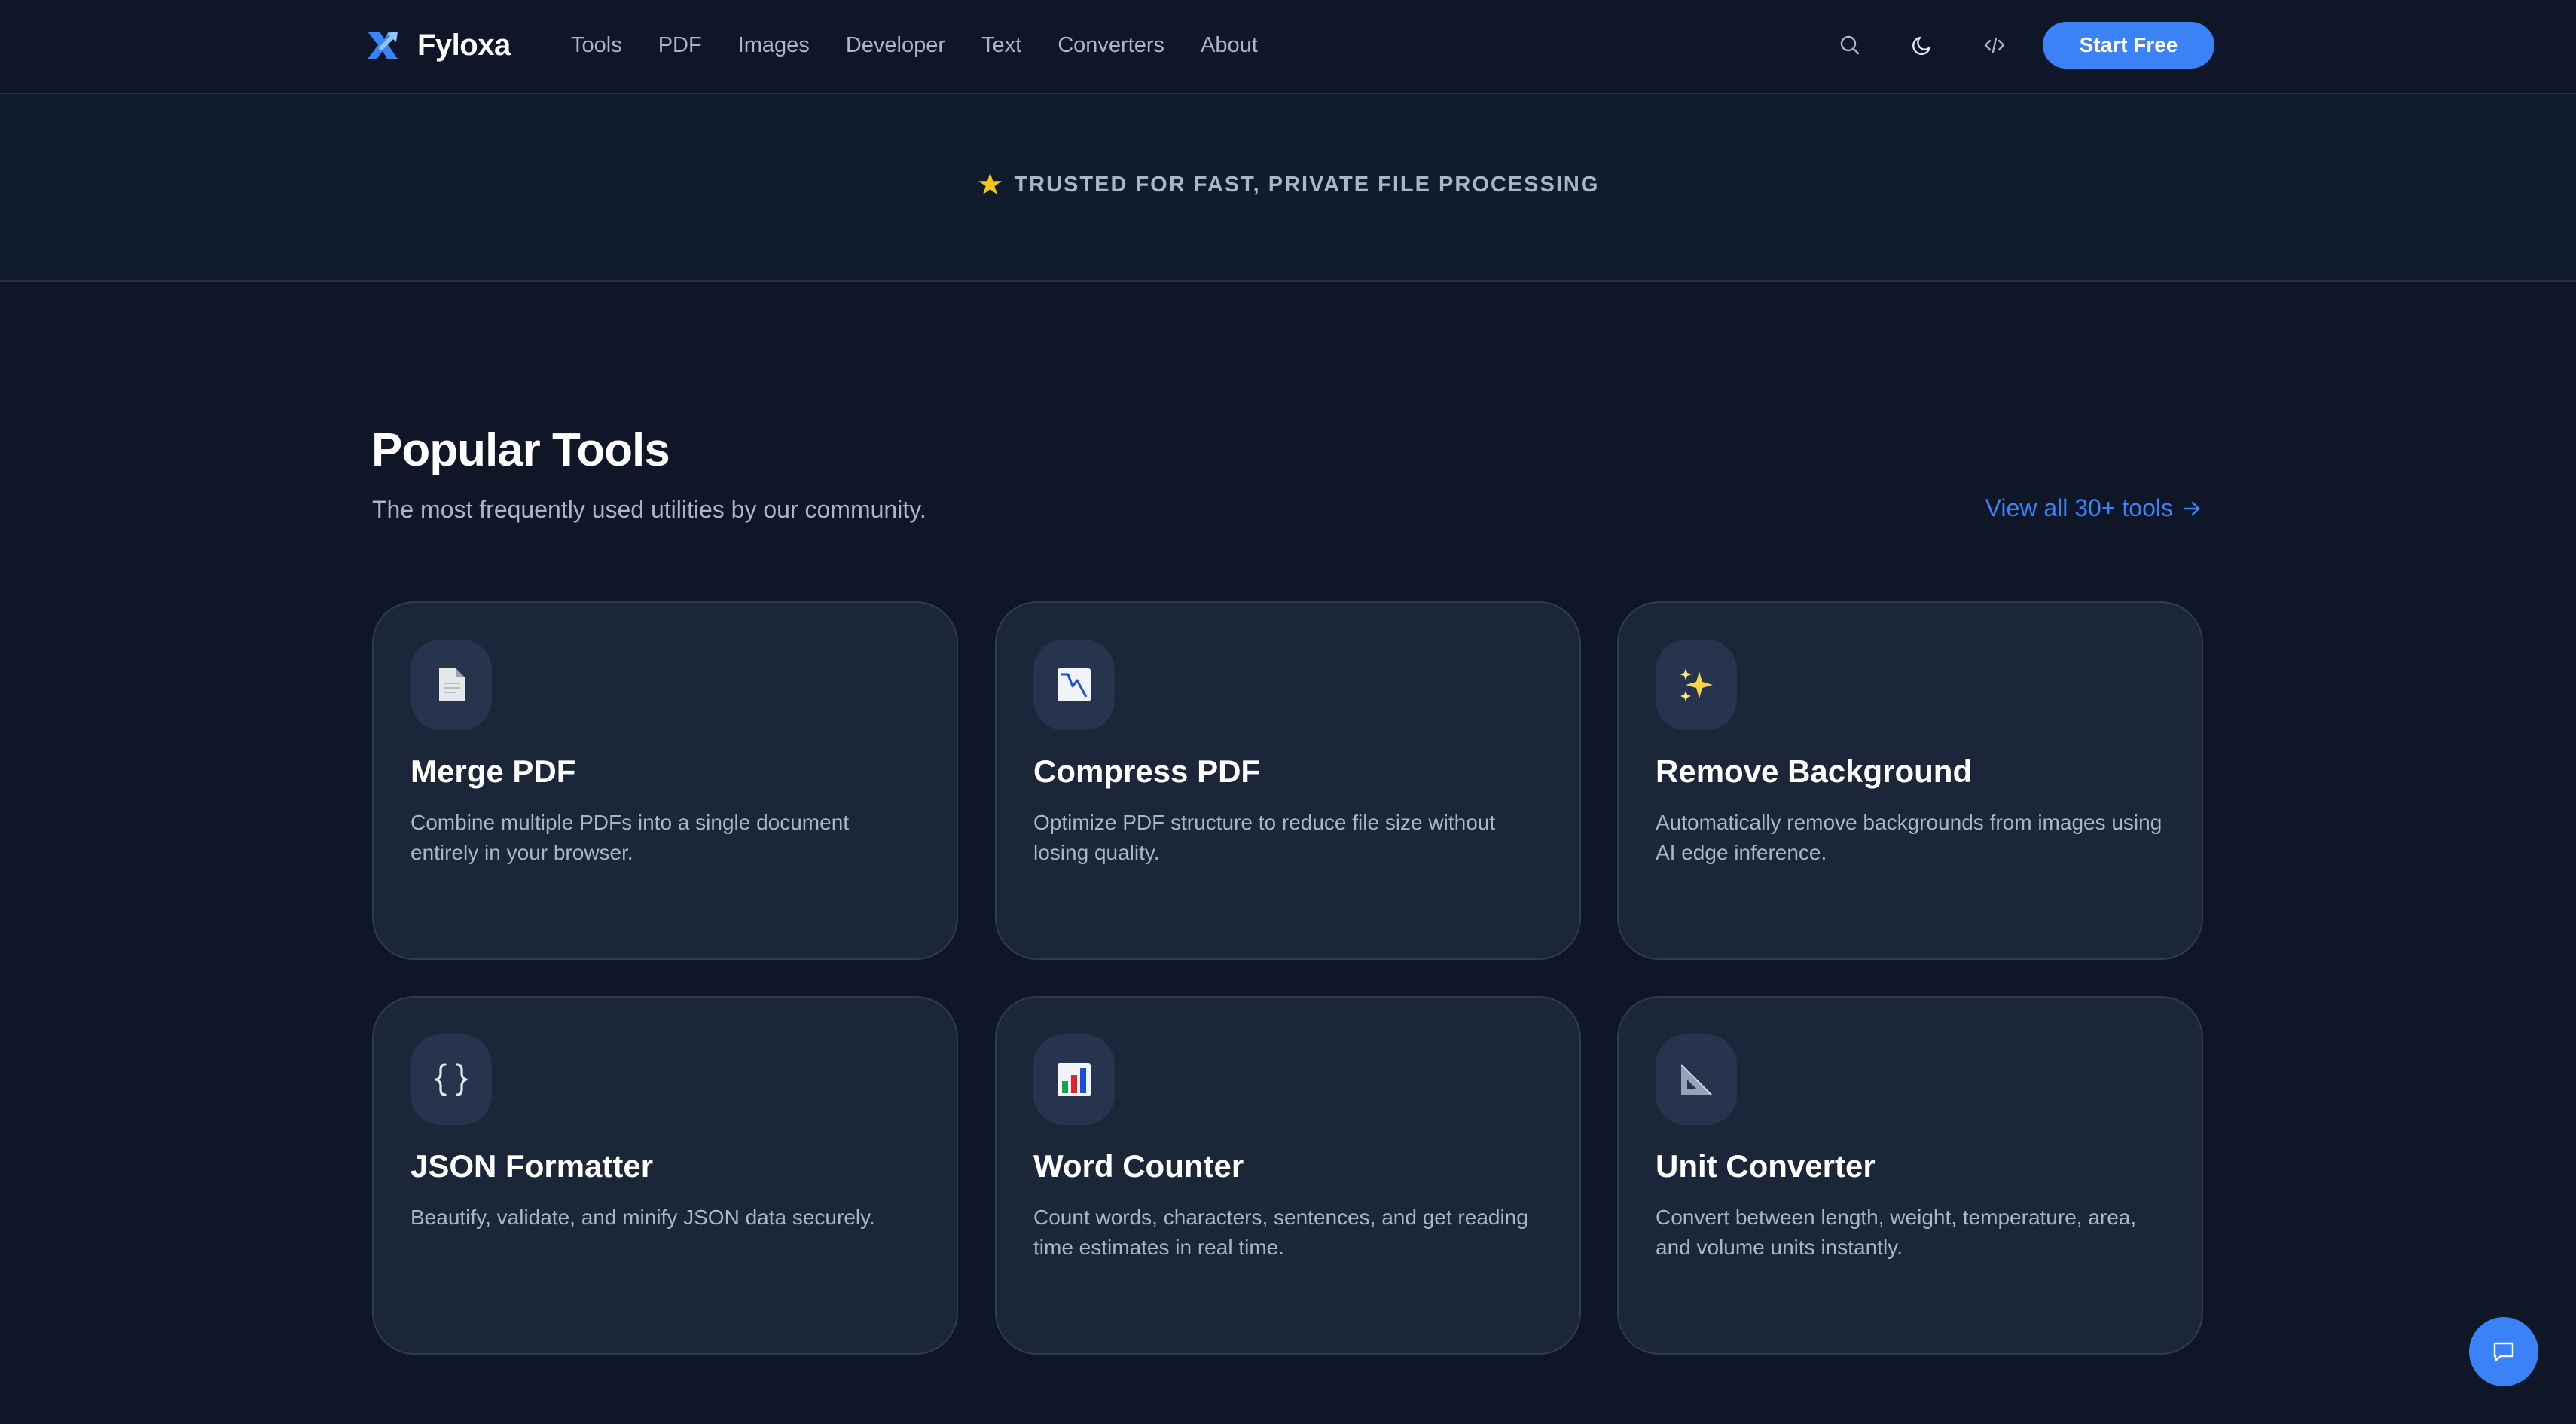 The height and width of the screenshot is (1424, 2576). Describe the element at coordinates (597, 45) in the screenshot. I see `nav-tools: Tools` at that location.